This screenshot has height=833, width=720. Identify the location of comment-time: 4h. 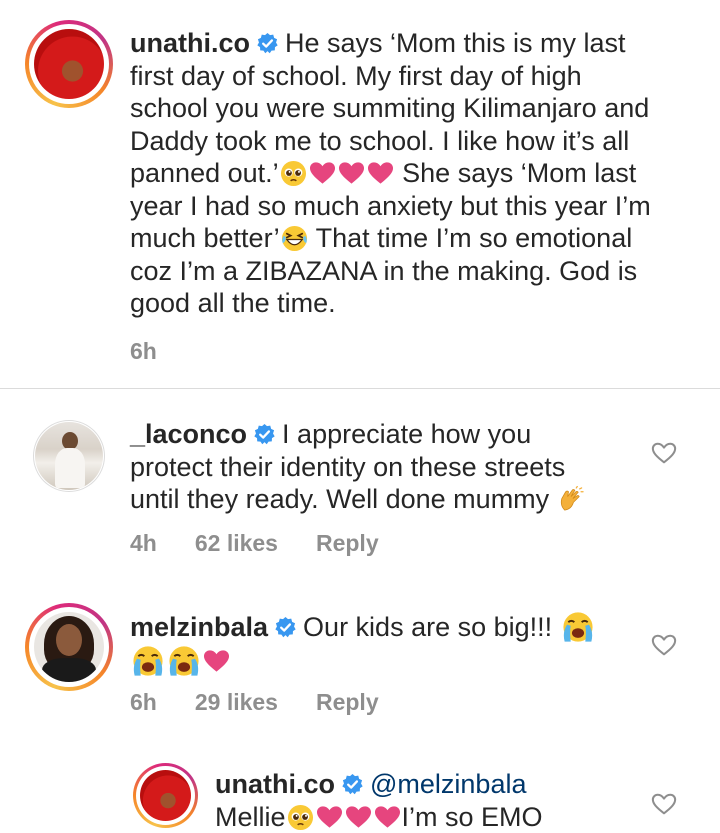
(143, 543).